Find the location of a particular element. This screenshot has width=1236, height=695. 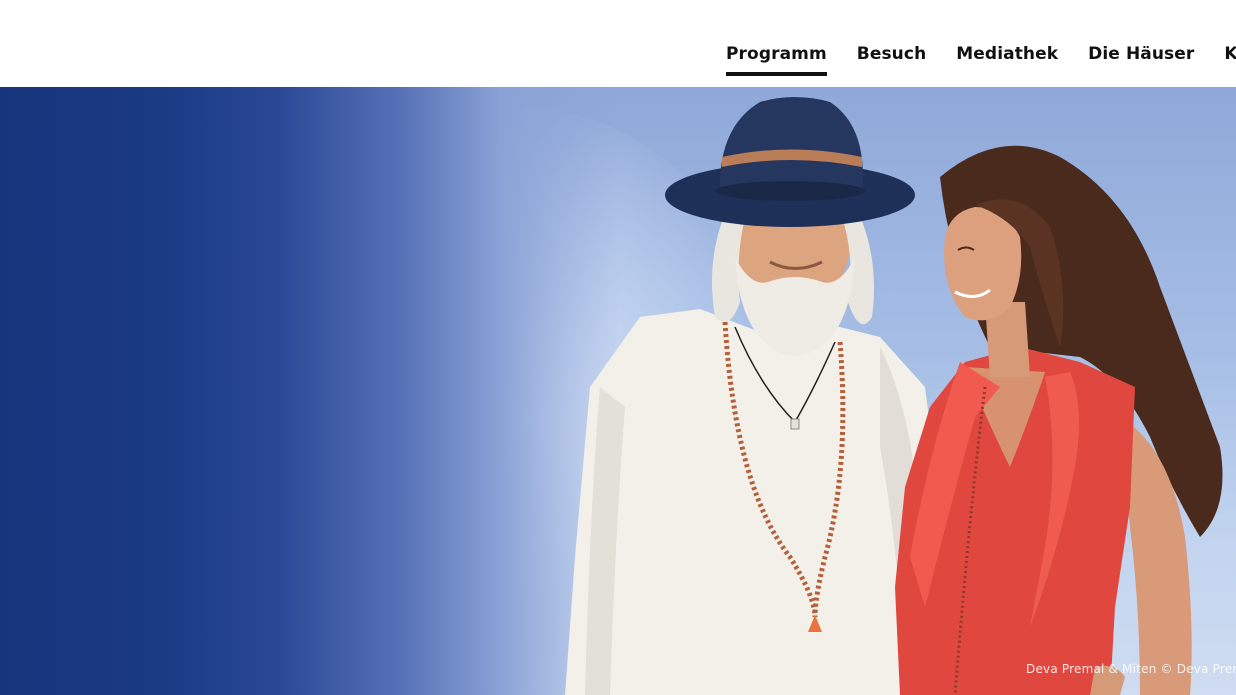

nav-item-mediathek: Mediathek is located at coordinates (1007, 43).